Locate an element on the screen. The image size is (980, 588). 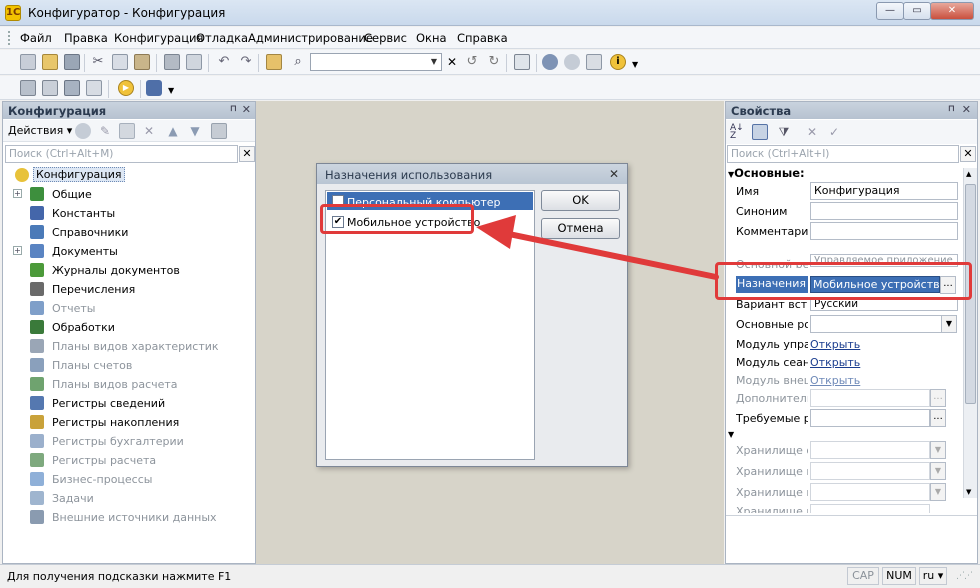
sort-alpha-icon: A↓ Z is located at coordinates (738, 132).